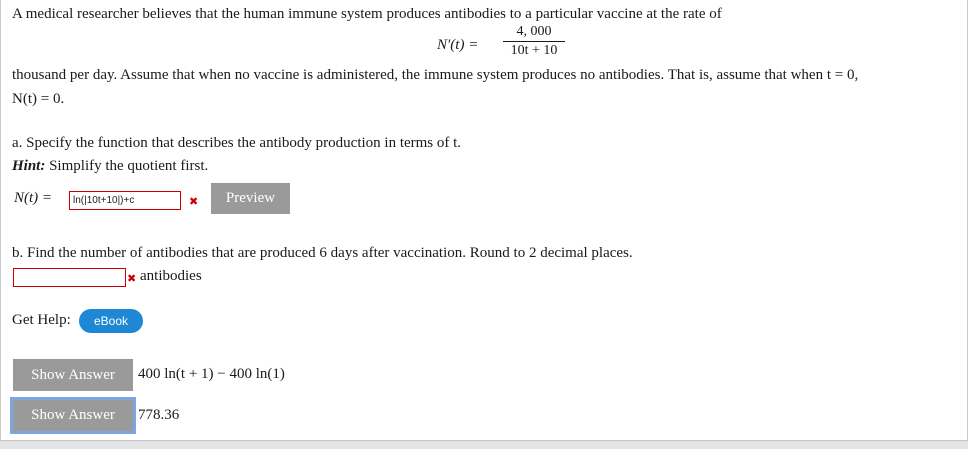  Describe the element at coordinates (41, 320) in the screenshot. I see `get-help-label: Get Help:` at that location.